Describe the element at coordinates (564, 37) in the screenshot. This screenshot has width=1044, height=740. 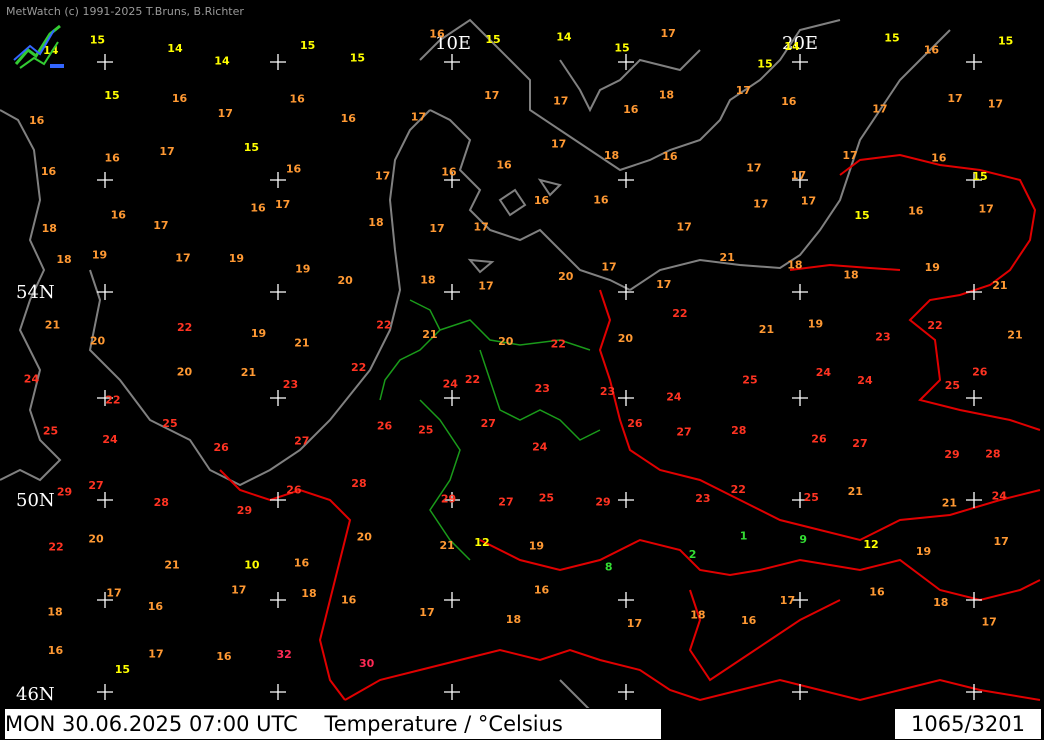
I see `temperature-observation: 14` at that location.